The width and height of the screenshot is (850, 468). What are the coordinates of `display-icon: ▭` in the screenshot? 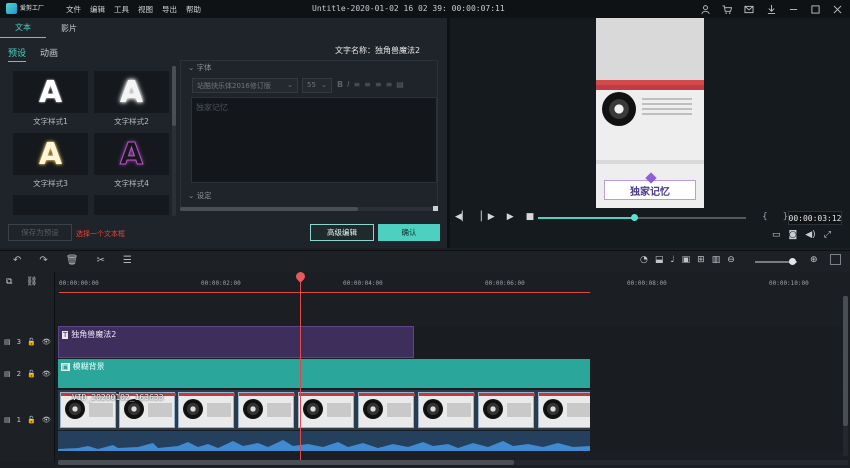 It's located at (776, 235).